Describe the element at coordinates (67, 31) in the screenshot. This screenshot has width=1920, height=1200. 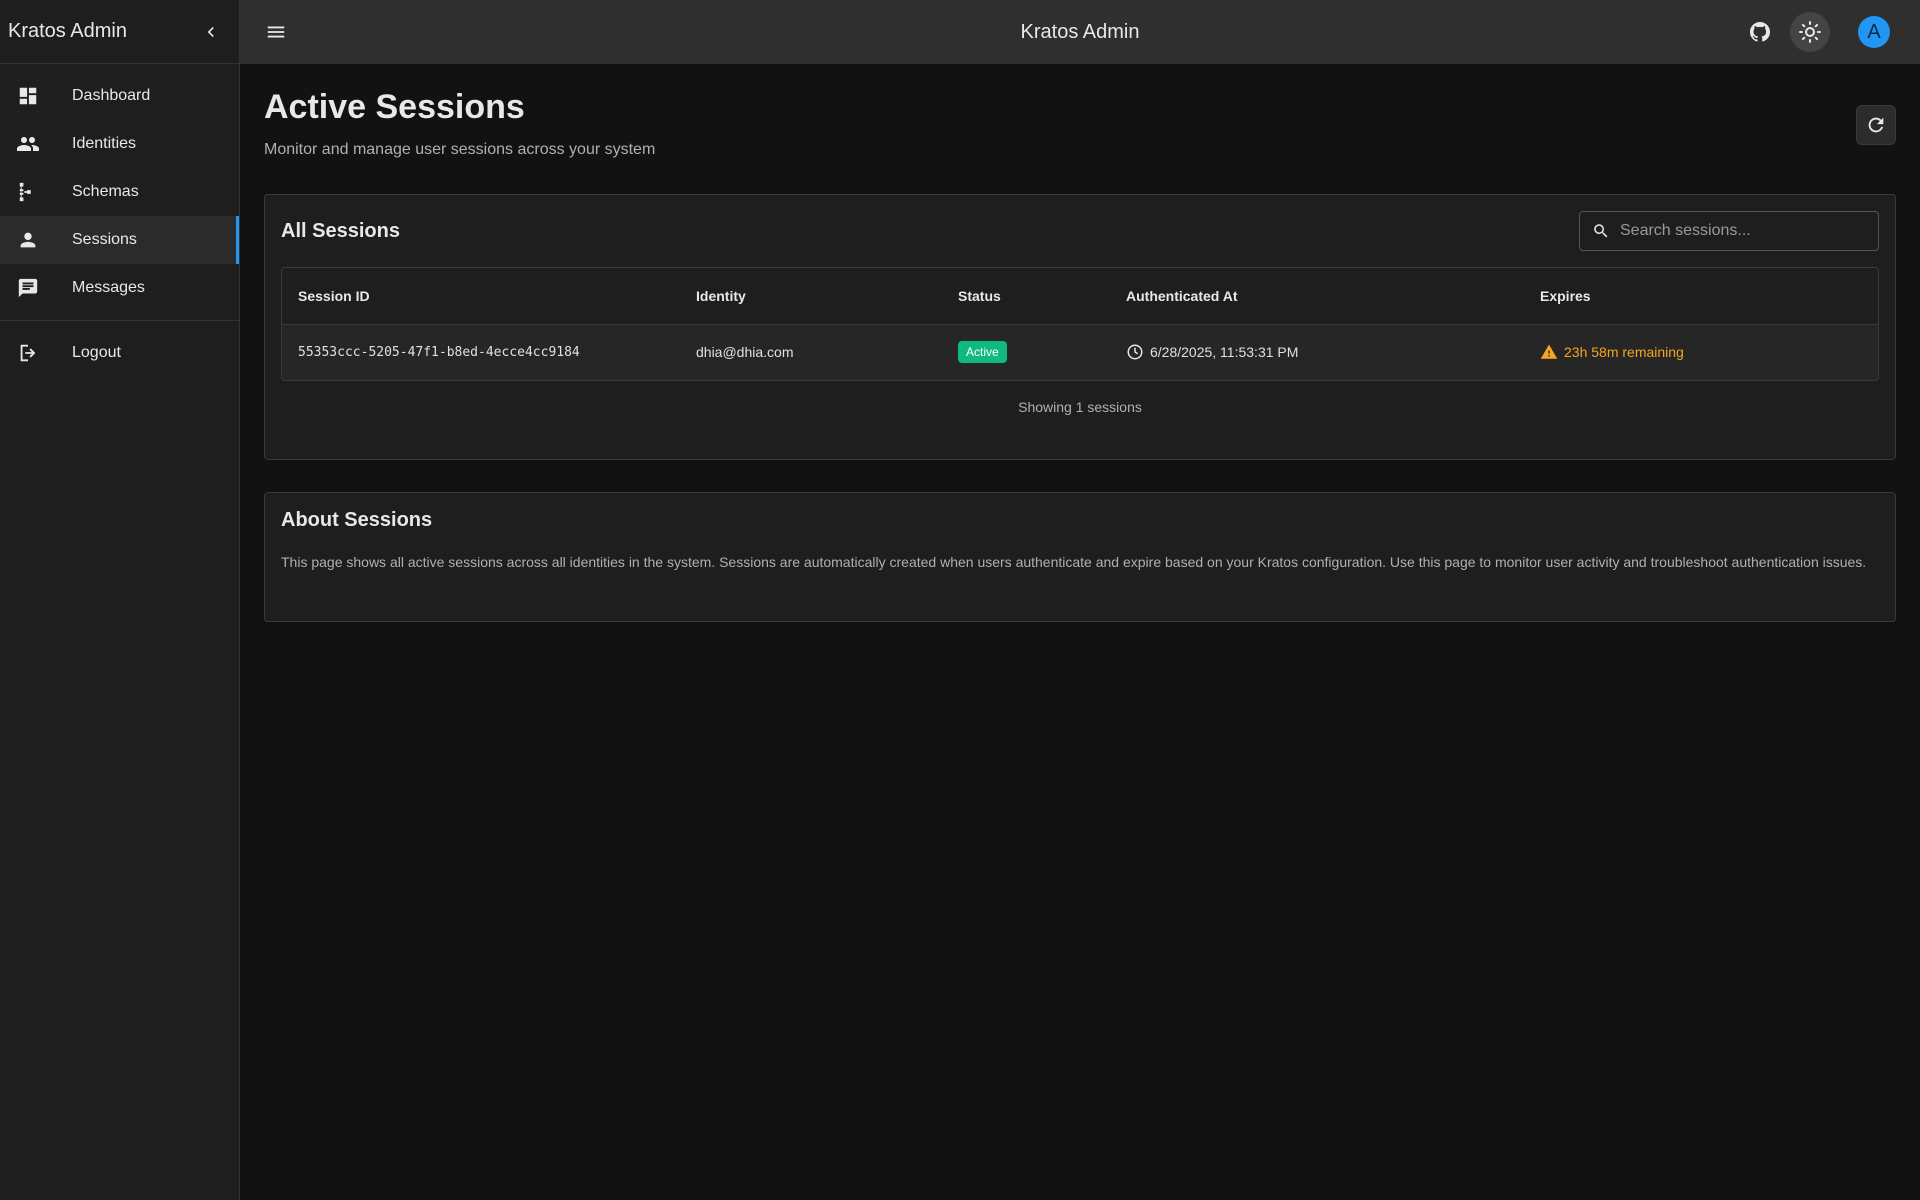
I see `sidebar-title: Kratos Admin` at that location.